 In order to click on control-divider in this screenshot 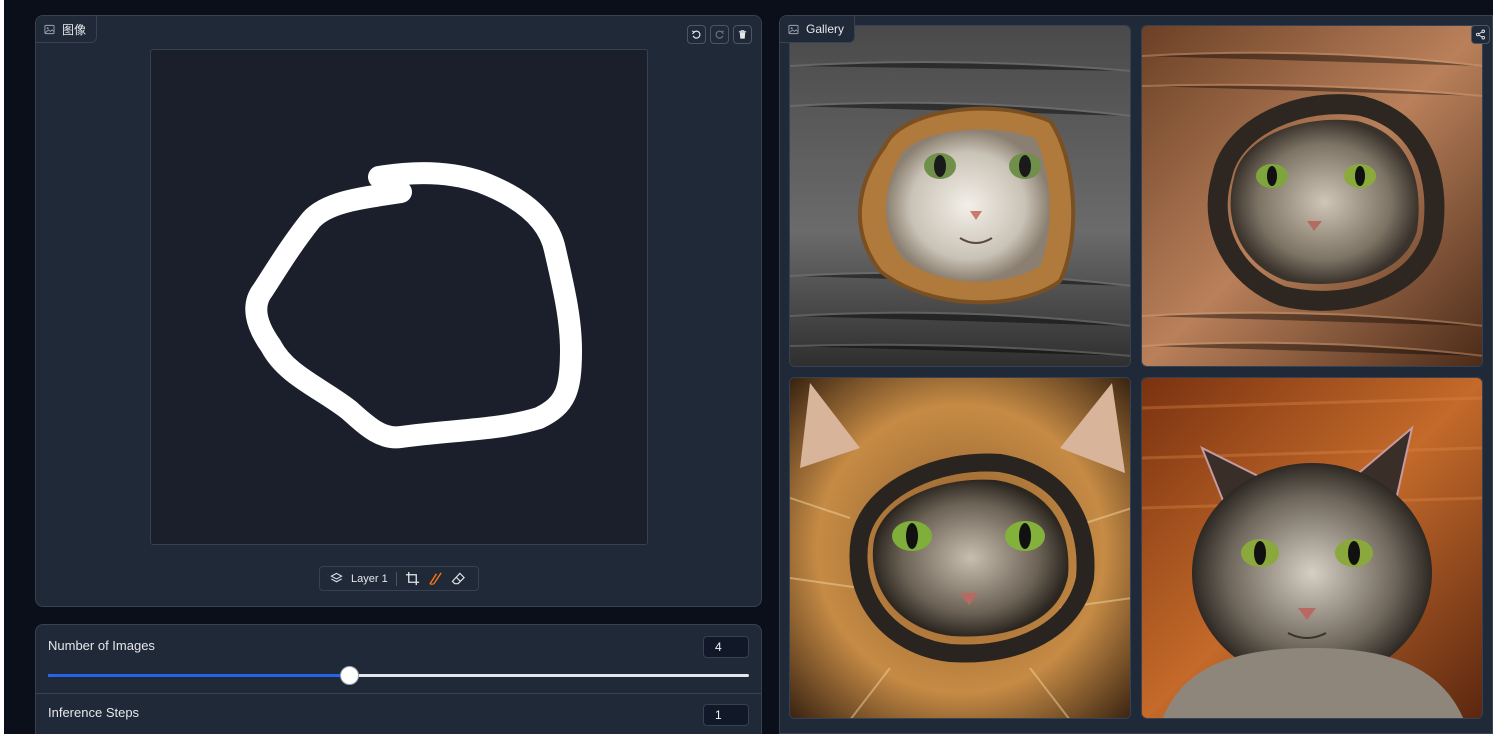, I will do `click(398, 693)`.